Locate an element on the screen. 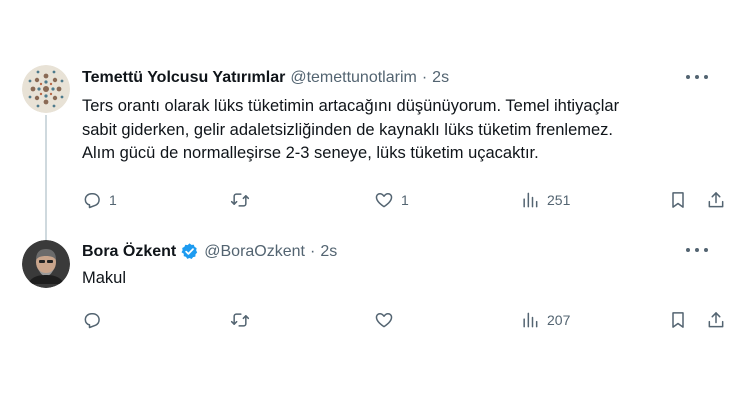 The image size is (730, 420). reply-button is located at coordinates (95, 320).